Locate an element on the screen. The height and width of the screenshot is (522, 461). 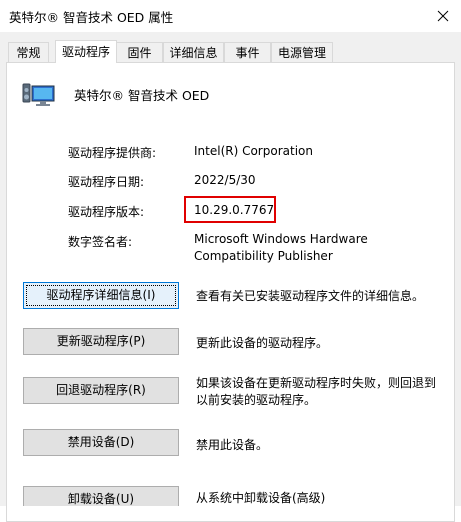
version-highlight-box is located at coordinates (230, 209).